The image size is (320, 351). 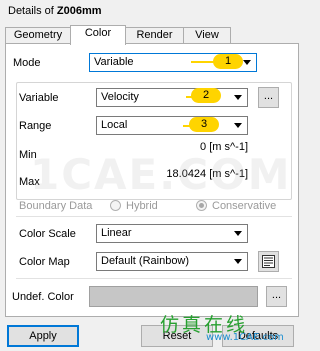 I want to click on annotation-badge-3: 3, so click(x=204, y=124).